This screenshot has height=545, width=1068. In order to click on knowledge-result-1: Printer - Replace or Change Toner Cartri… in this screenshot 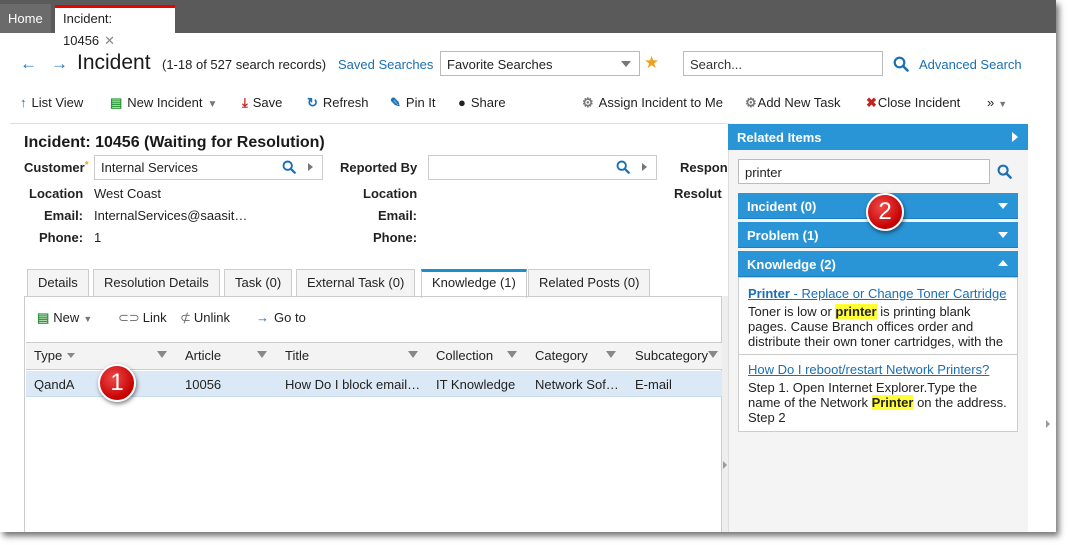, I will do `click(879, 317)`.